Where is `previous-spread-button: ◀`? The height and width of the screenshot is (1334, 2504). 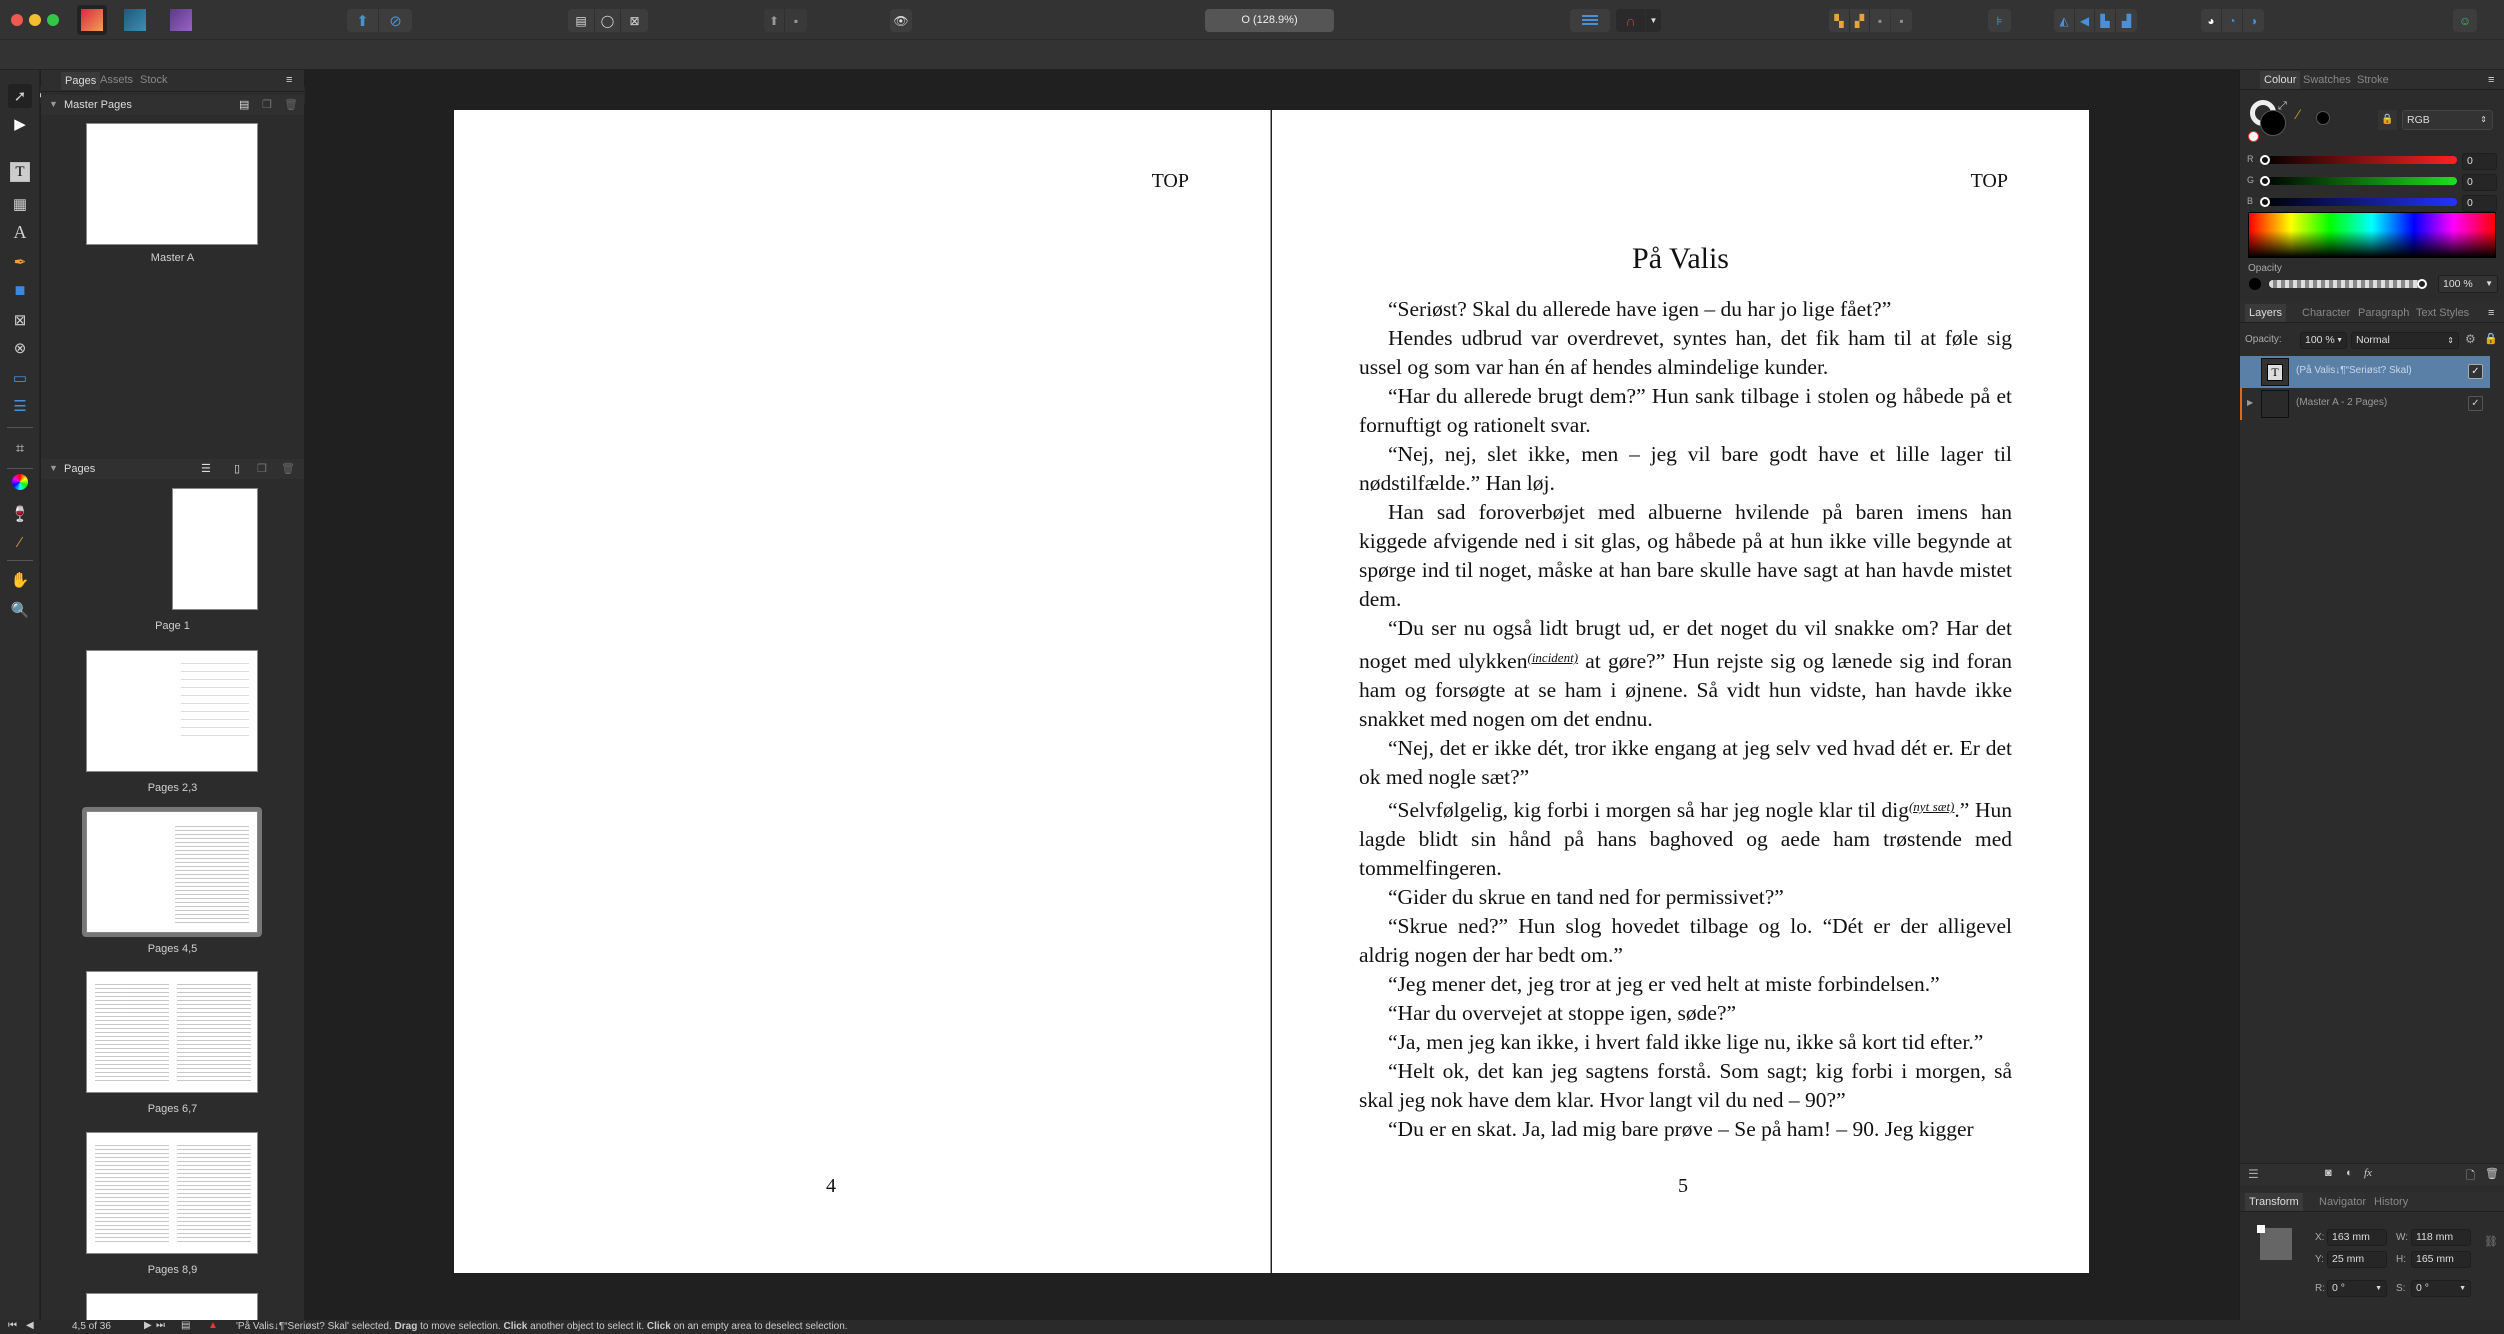
previous-spread-button: ◀ is located at coordinates (30, 1325).